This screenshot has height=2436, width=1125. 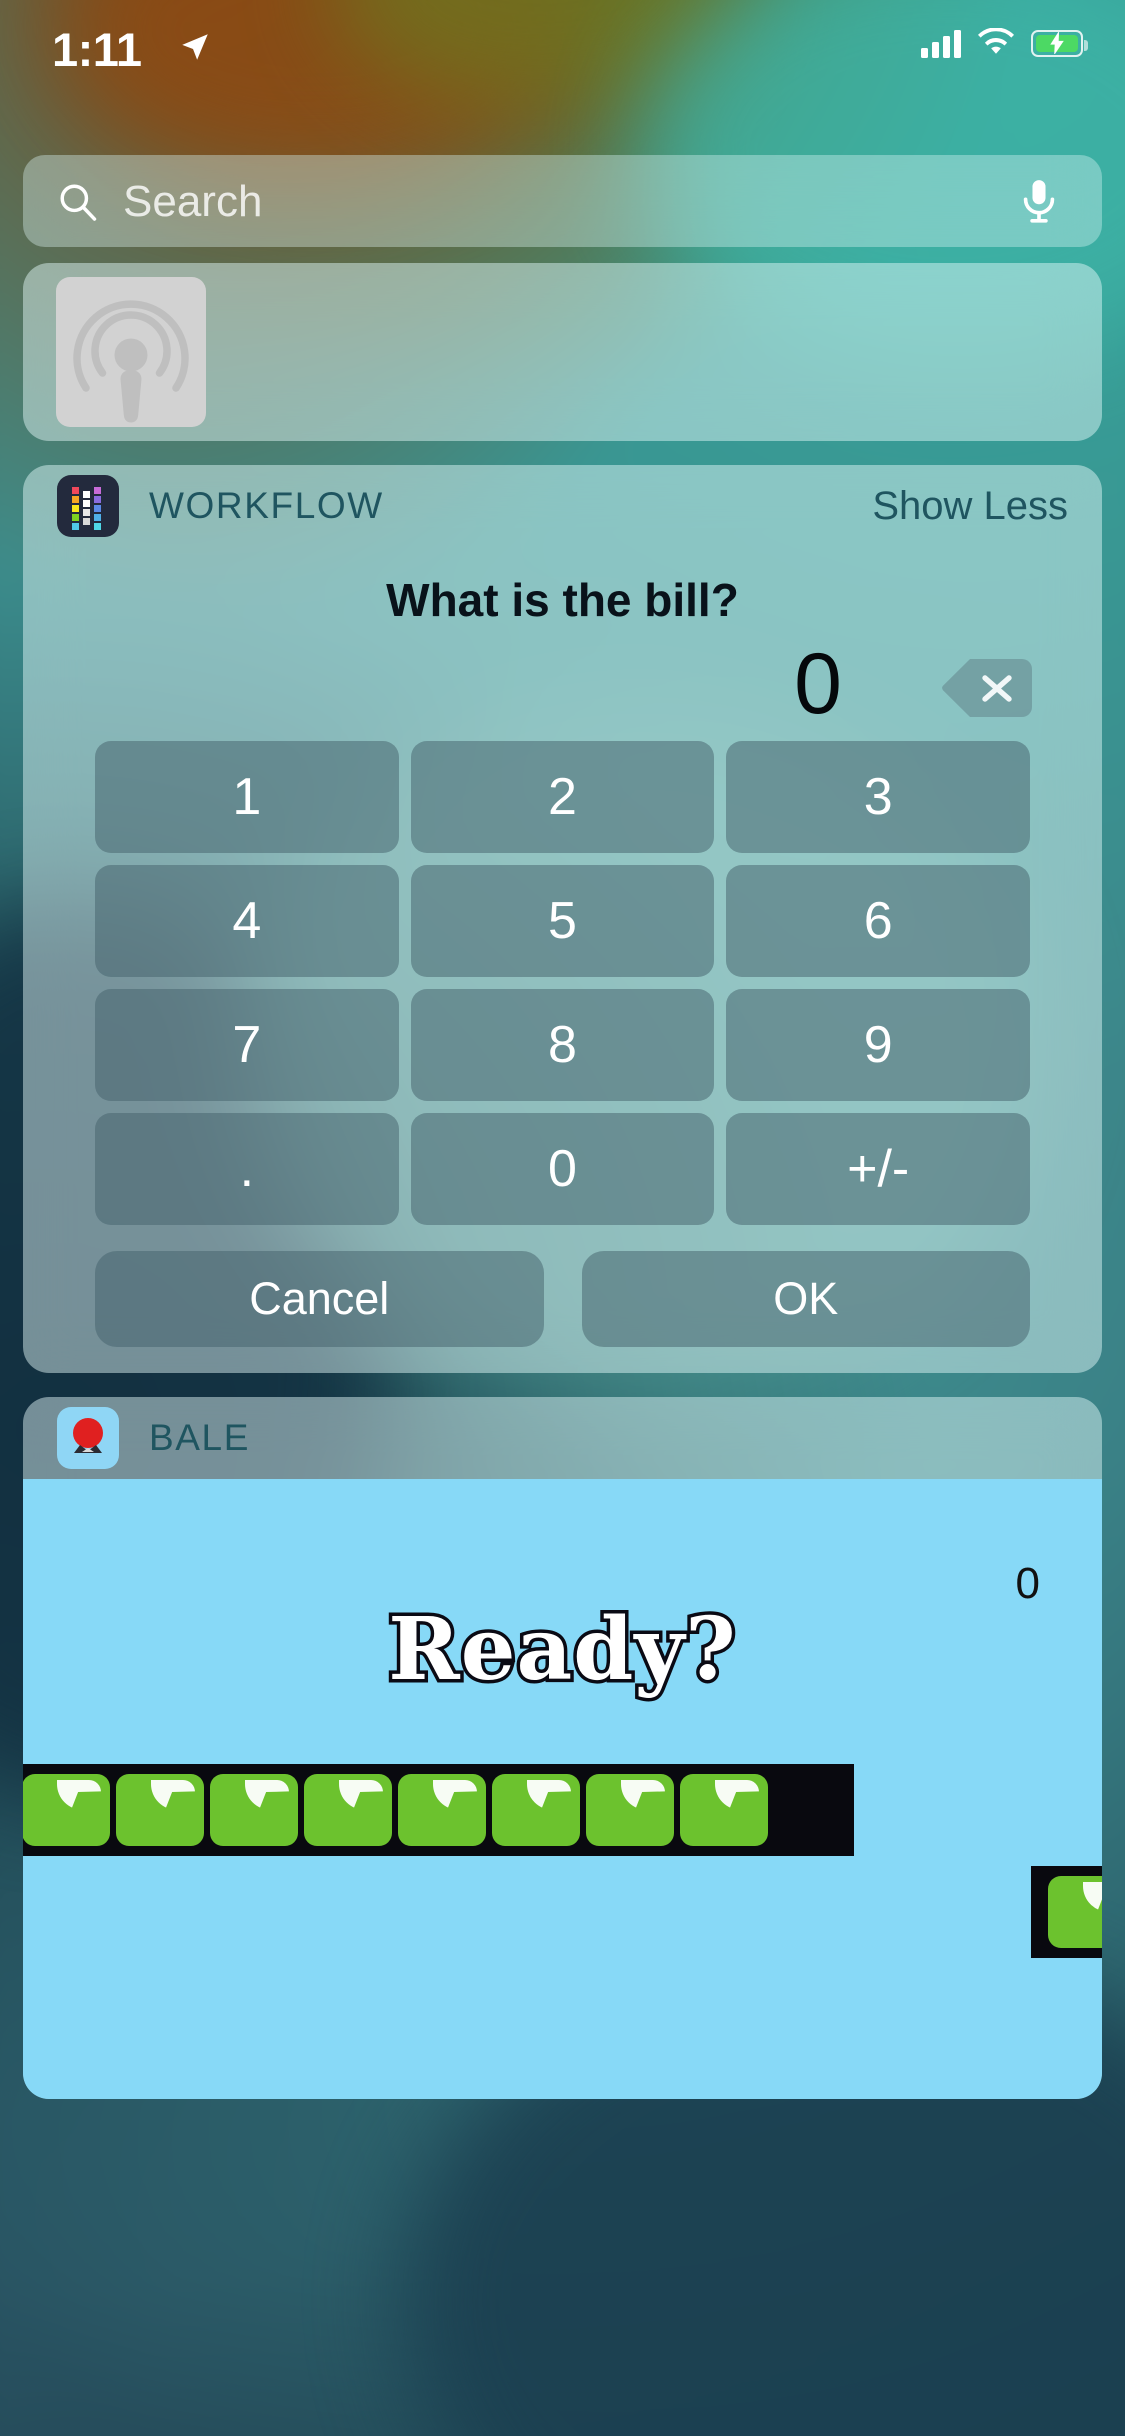 I want to click on status-bar-indicators, so click(x=1004, y=43).